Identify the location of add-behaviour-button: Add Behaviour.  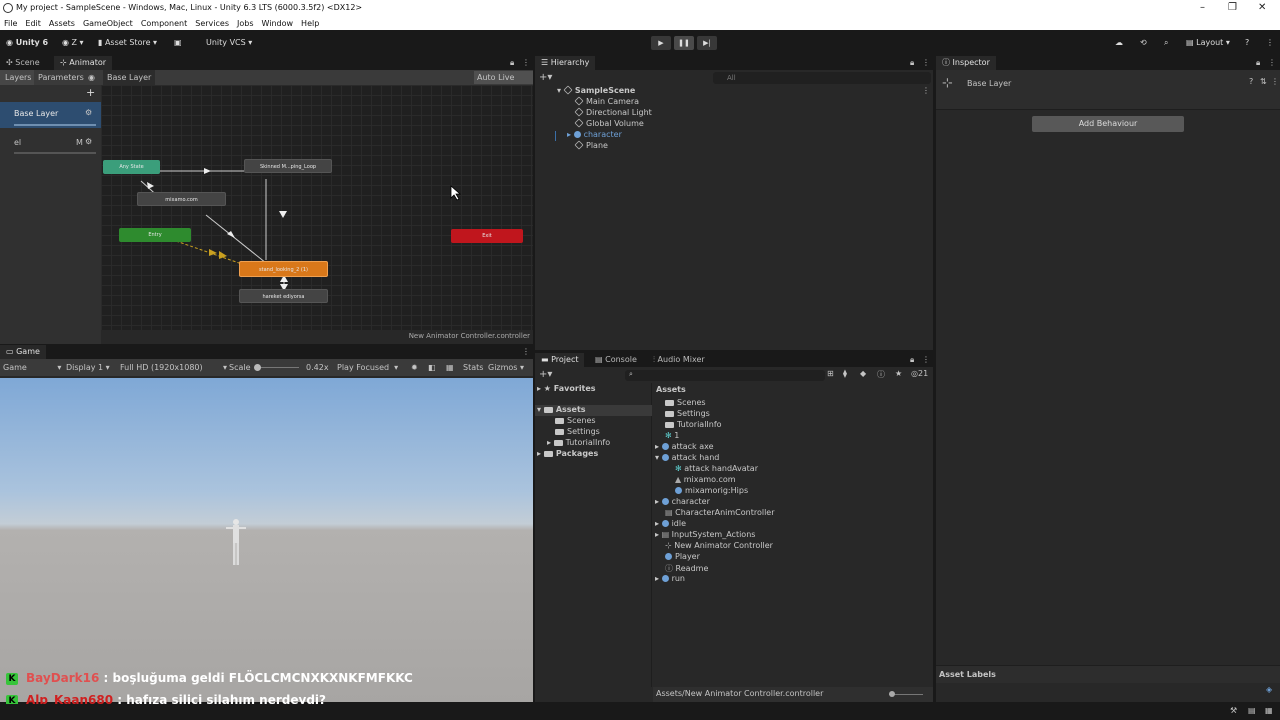
(1108, 124).